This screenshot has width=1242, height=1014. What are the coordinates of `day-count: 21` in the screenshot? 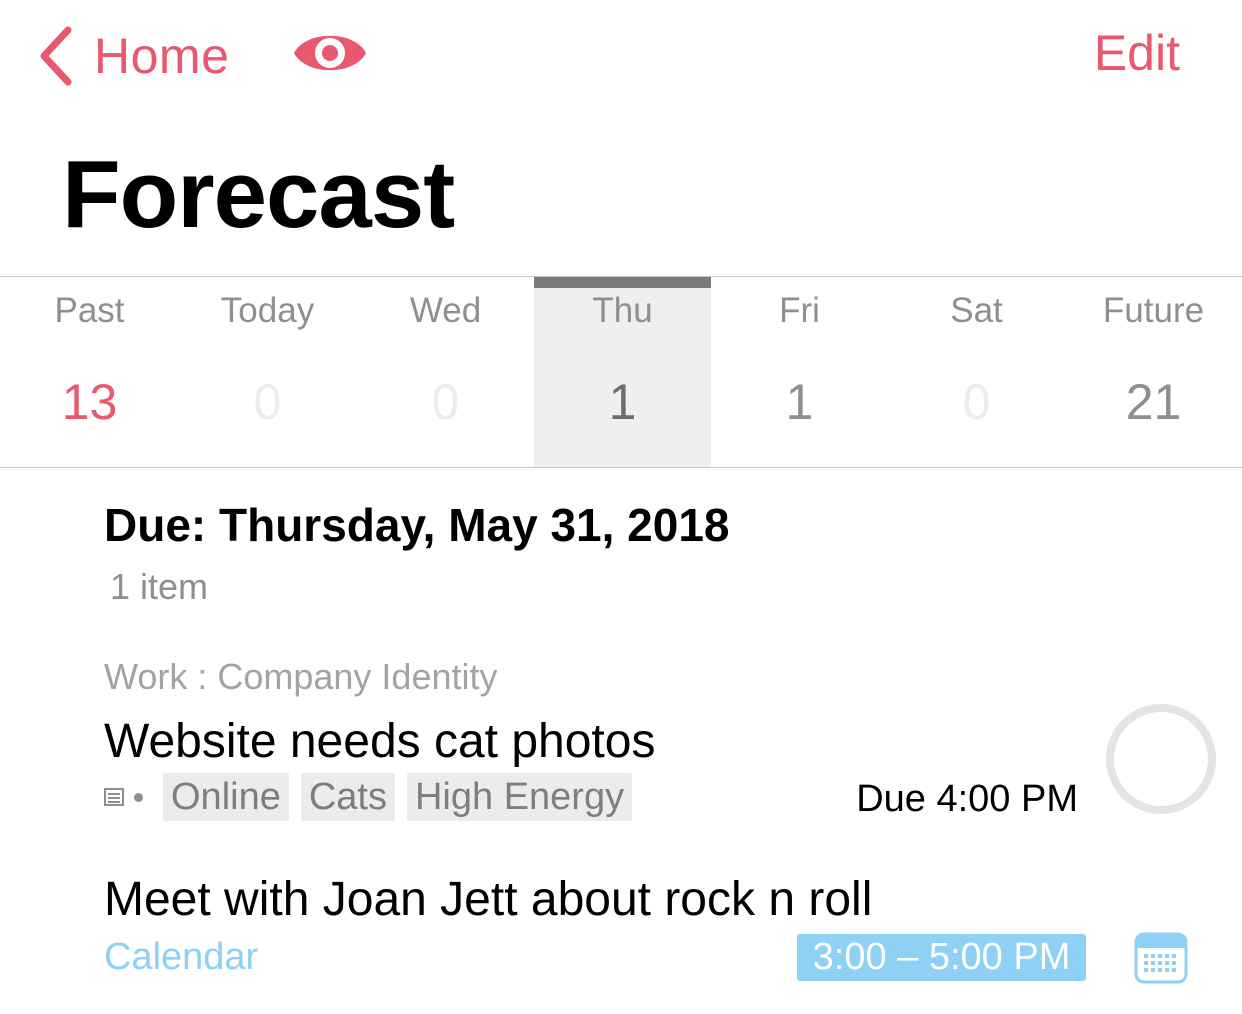 It's located at (1153, 402).